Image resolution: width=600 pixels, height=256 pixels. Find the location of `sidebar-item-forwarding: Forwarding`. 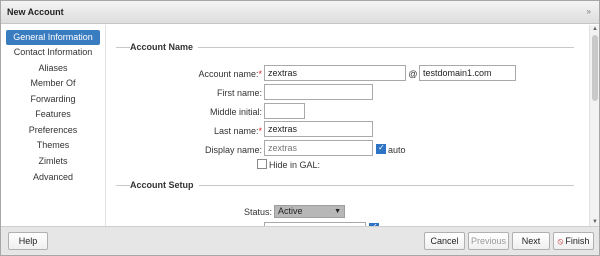

sidebar-item-forwarding: Forwarding is located at coordinates (53, 99).